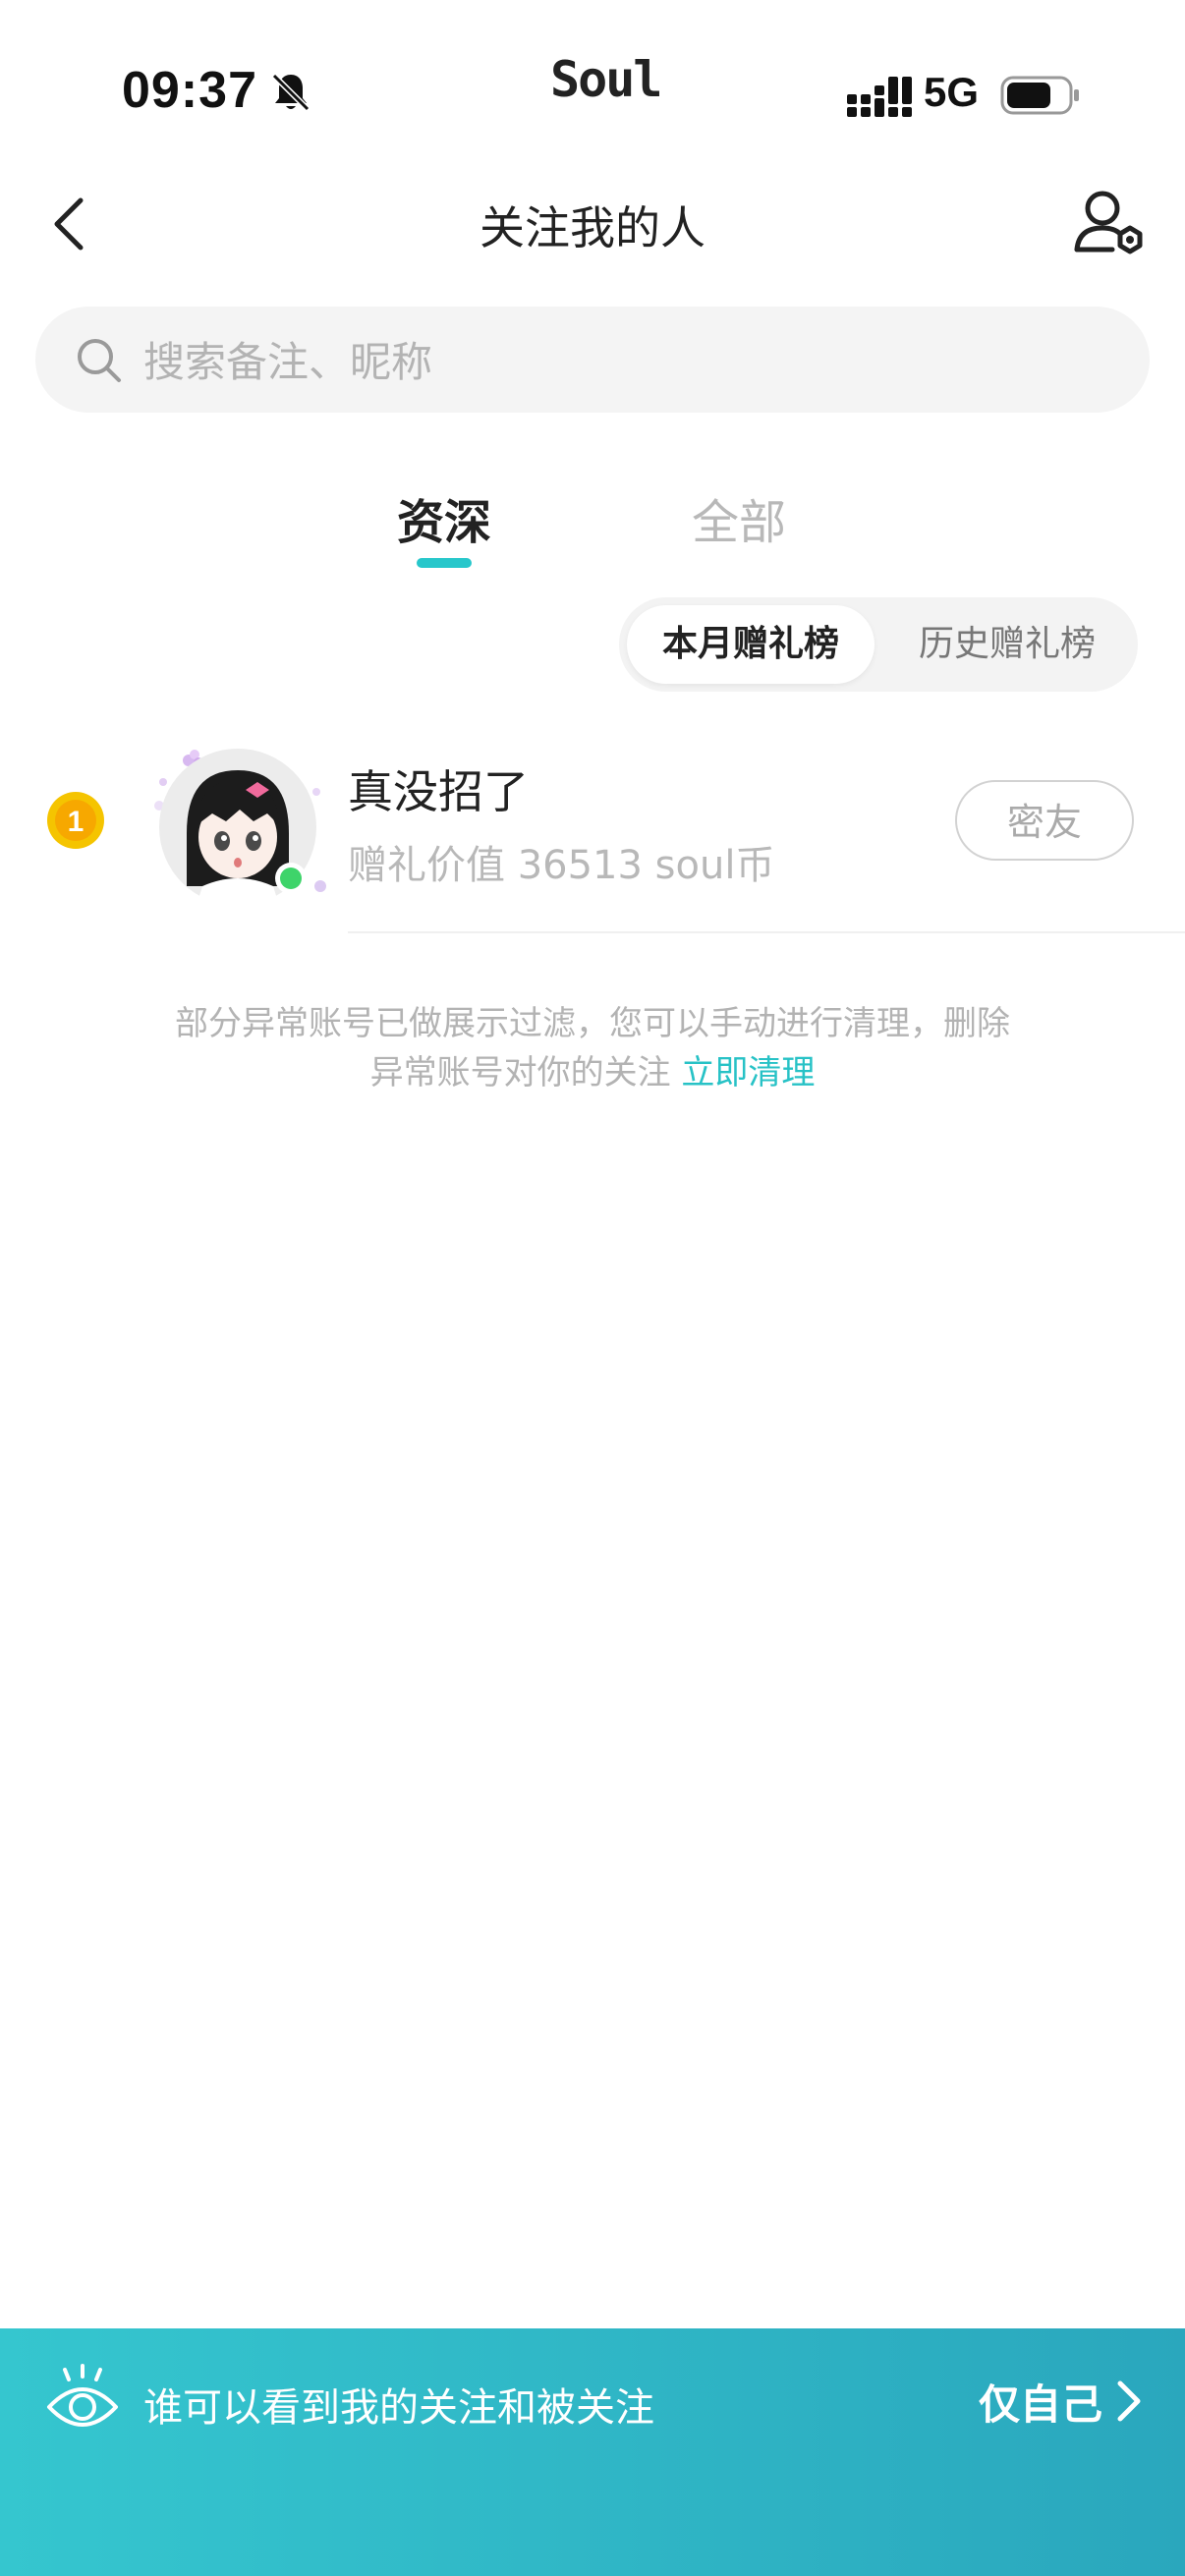 The image size is (1185, 2576). What do you see at coordinates (952, 92) in the screenshot?
I see `network-label: 5G` at bounding box center [952, 92].